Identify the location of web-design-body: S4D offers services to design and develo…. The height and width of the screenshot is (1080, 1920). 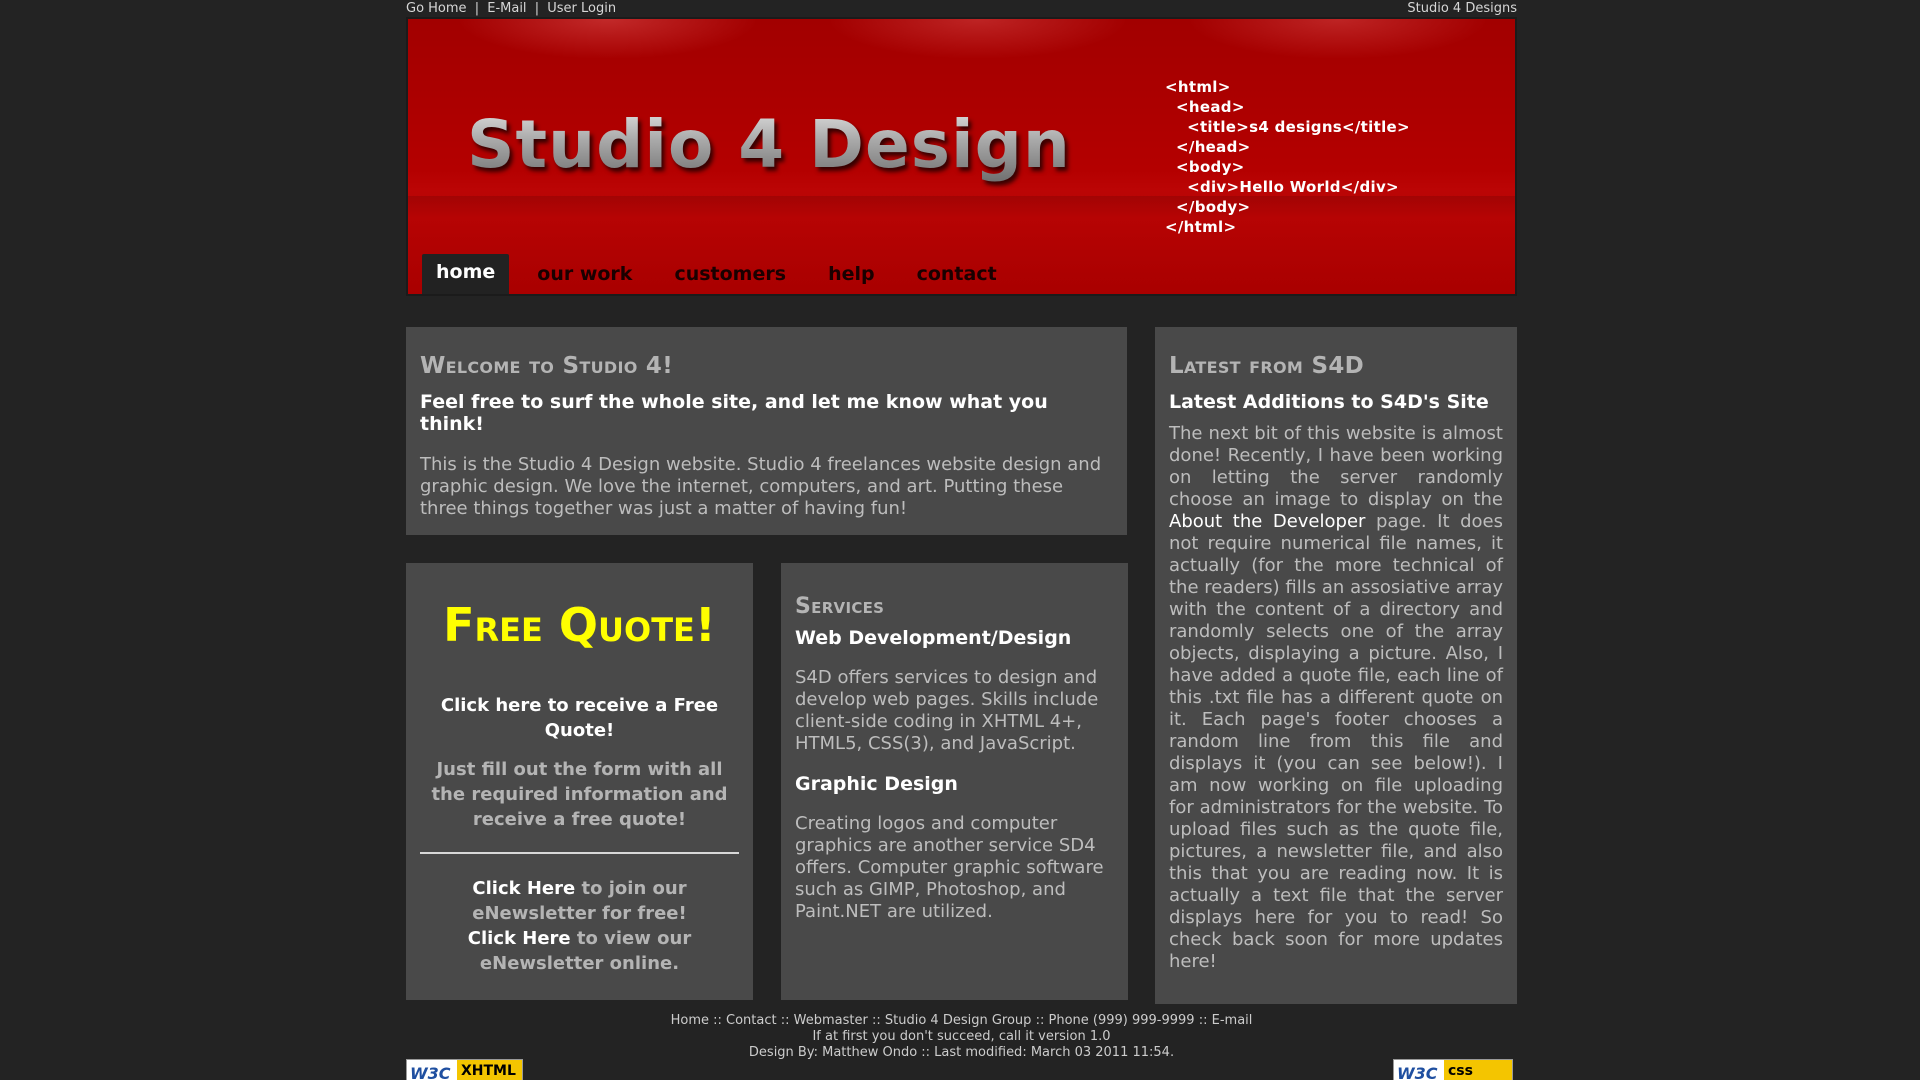
(947, 710).